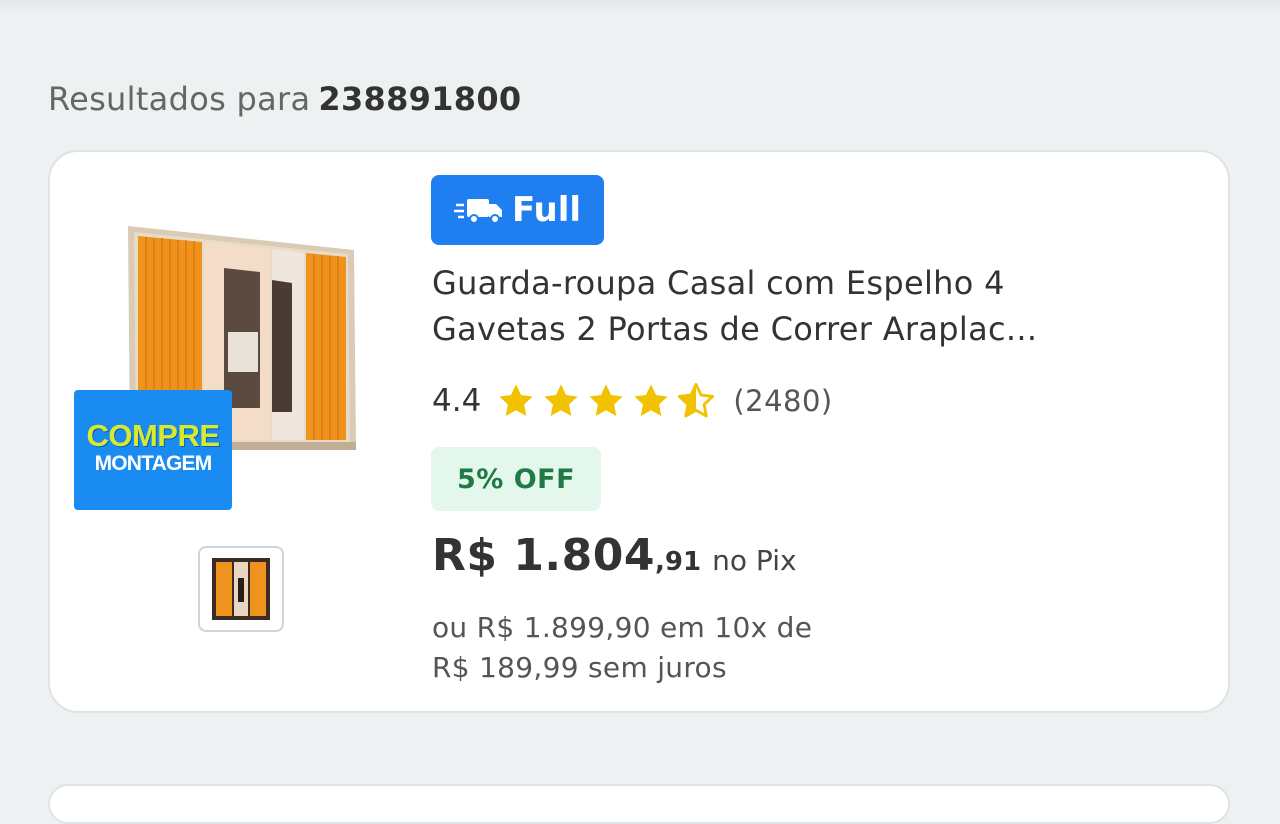 This screenshot has height=824, width=1280. I want to click on truck-icon, so click(477, 211).